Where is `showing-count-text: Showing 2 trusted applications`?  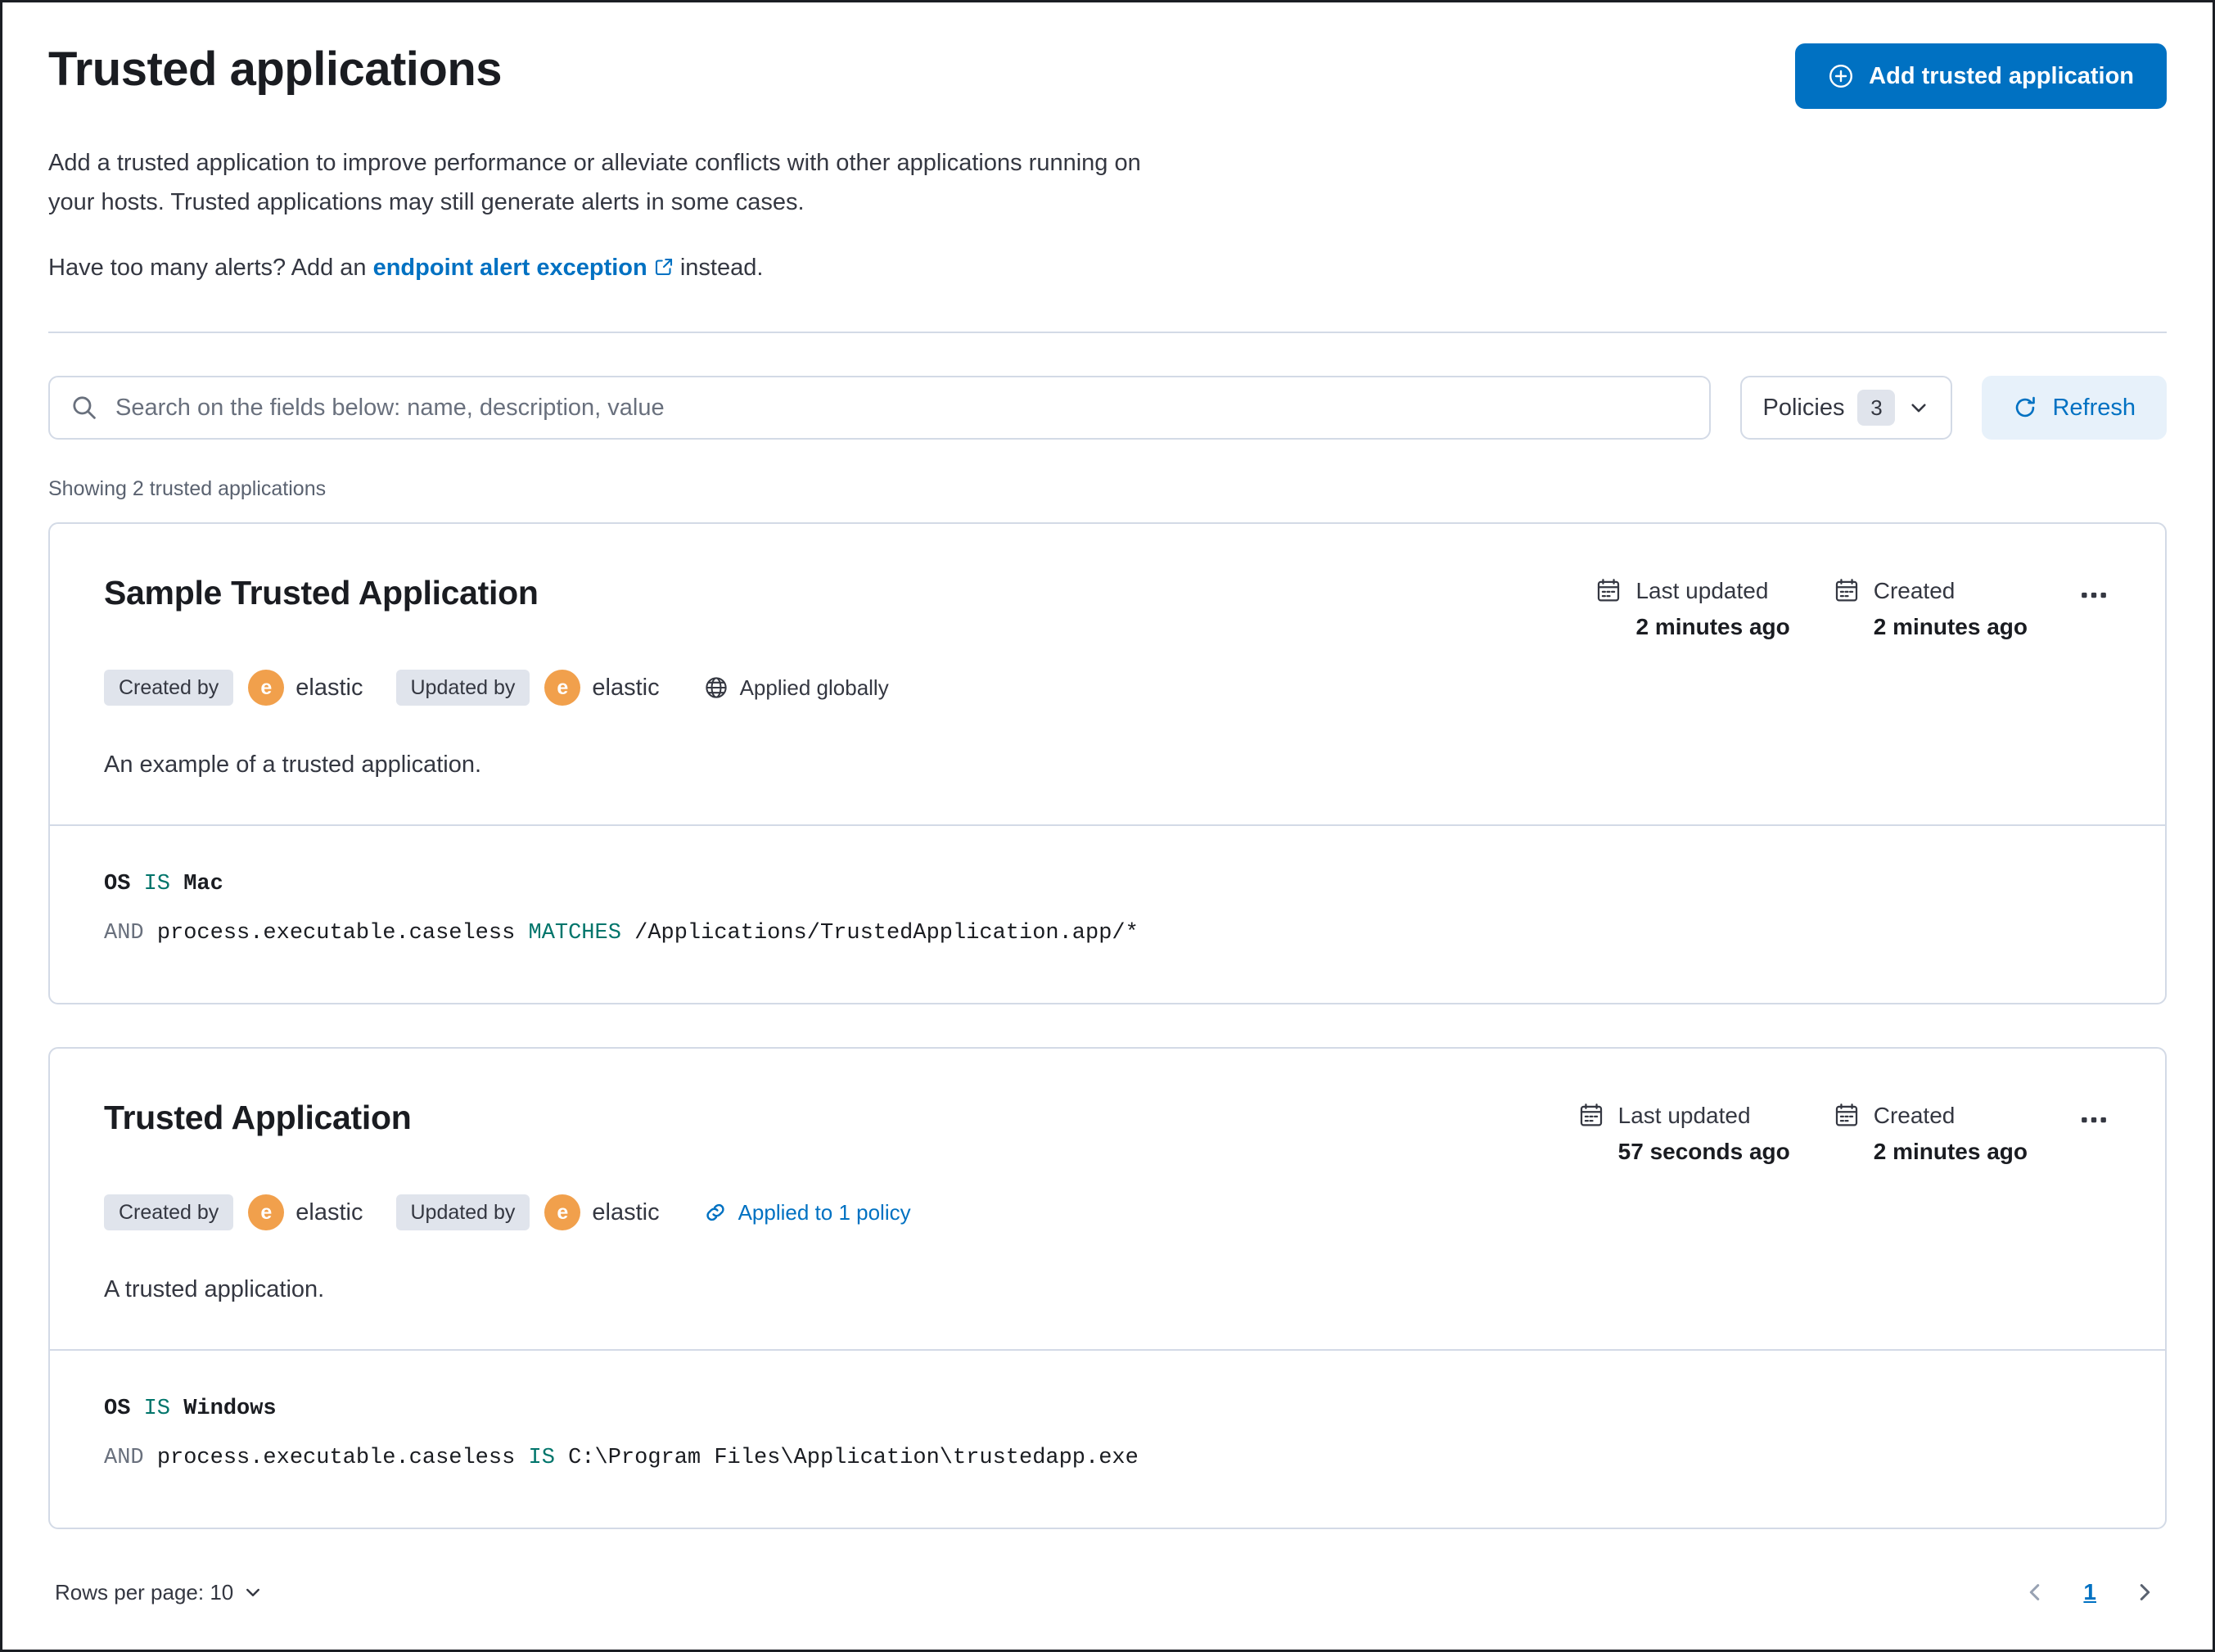 showing-count-text: Showing 2 trusted applications is located at coordinates (187, 488).